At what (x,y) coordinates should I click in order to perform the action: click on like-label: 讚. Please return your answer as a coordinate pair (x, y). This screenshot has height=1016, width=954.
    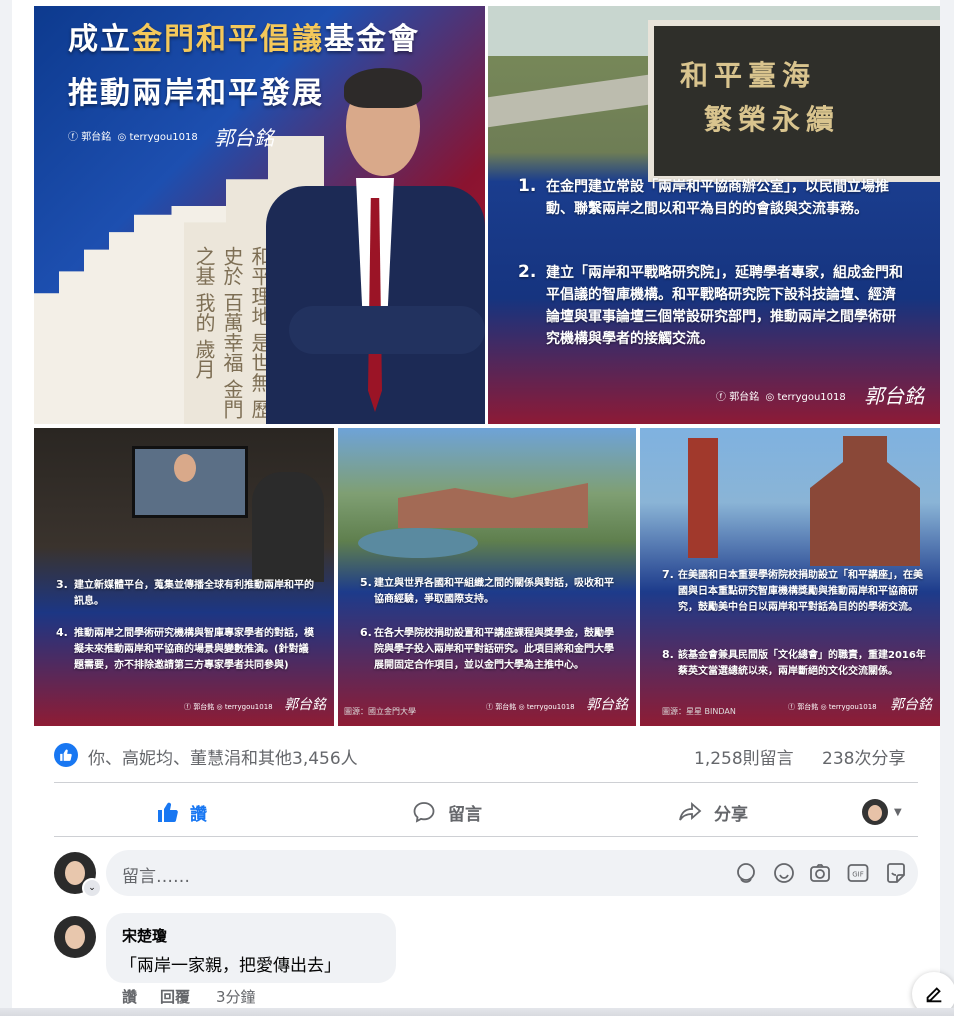
    Looking at the image, I should click on (198, 814).